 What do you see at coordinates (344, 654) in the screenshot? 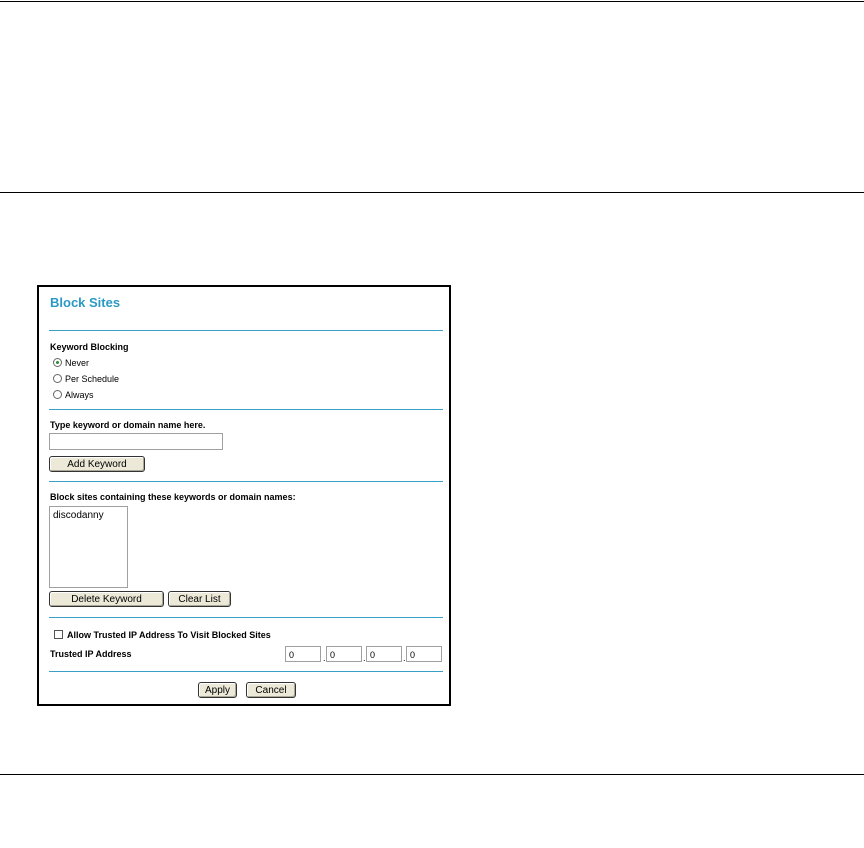
I see `ip-octet-2: 0` at bounding box center [344, 654].